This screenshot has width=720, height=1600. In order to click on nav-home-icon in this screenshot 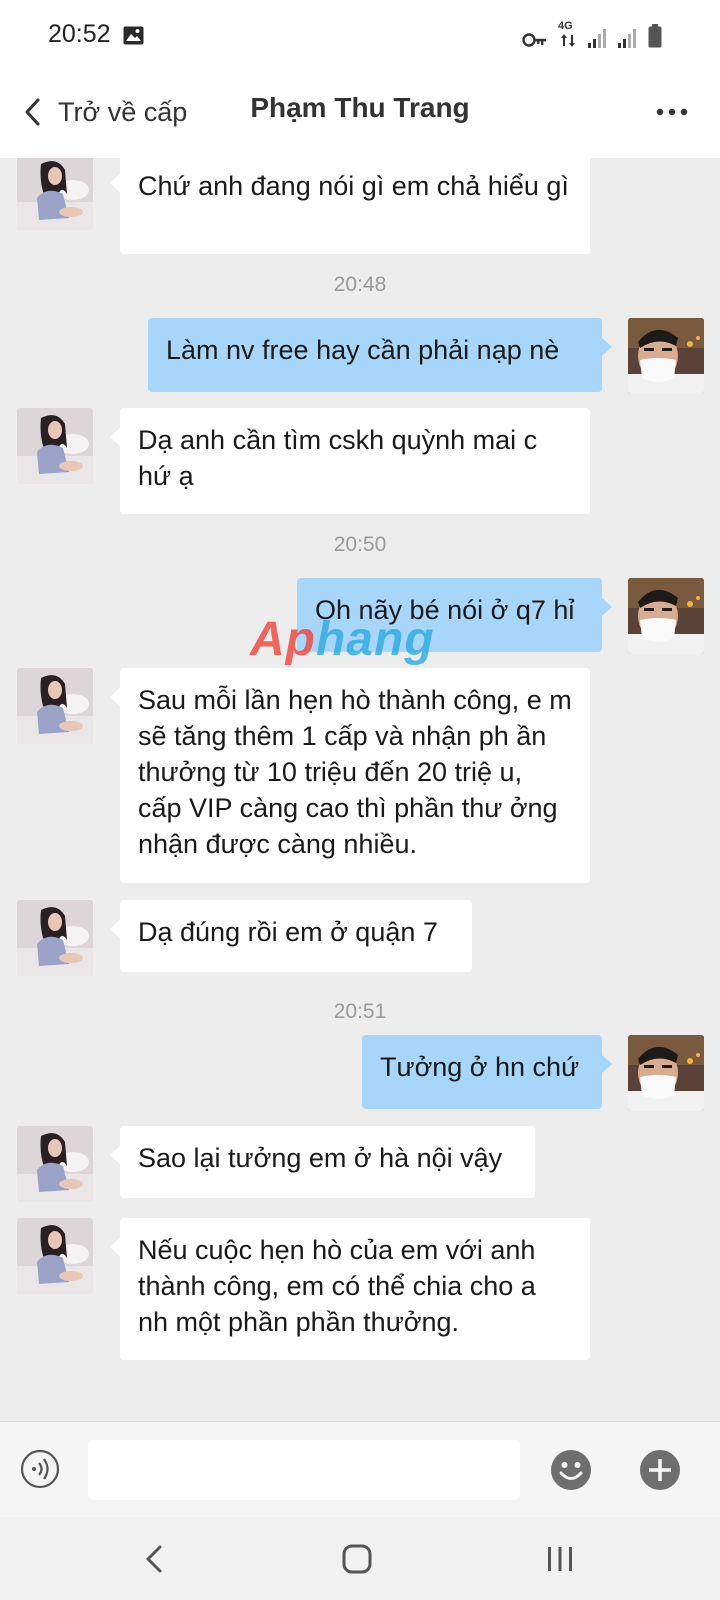, I will do `click(357, 1559)`.